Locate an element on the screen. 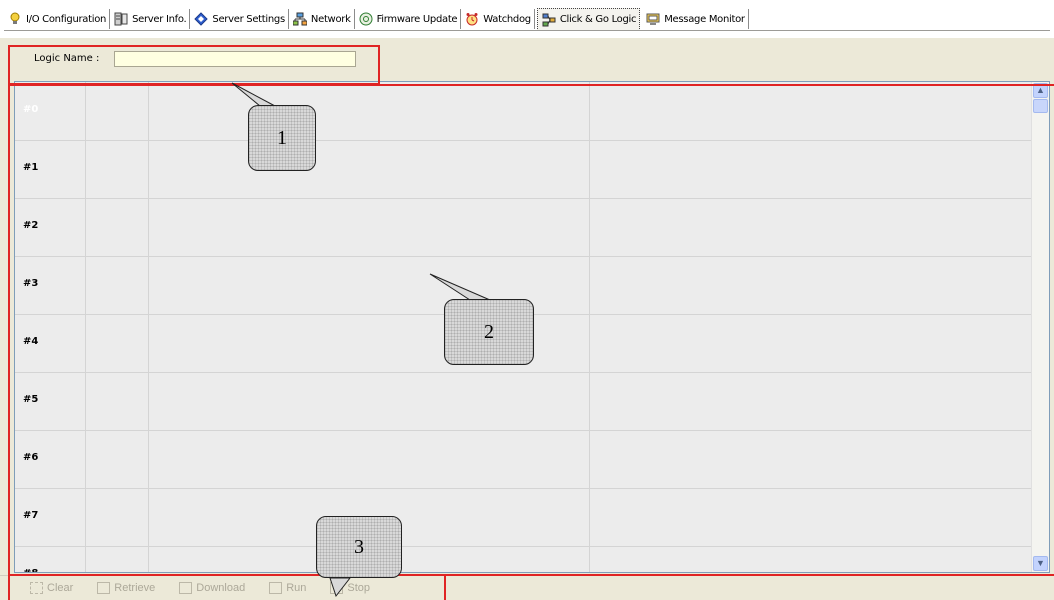 Image resolution: width=1054 pixels, height=600 pixels. callout-number: 2 is located at coordinates (489, 331).